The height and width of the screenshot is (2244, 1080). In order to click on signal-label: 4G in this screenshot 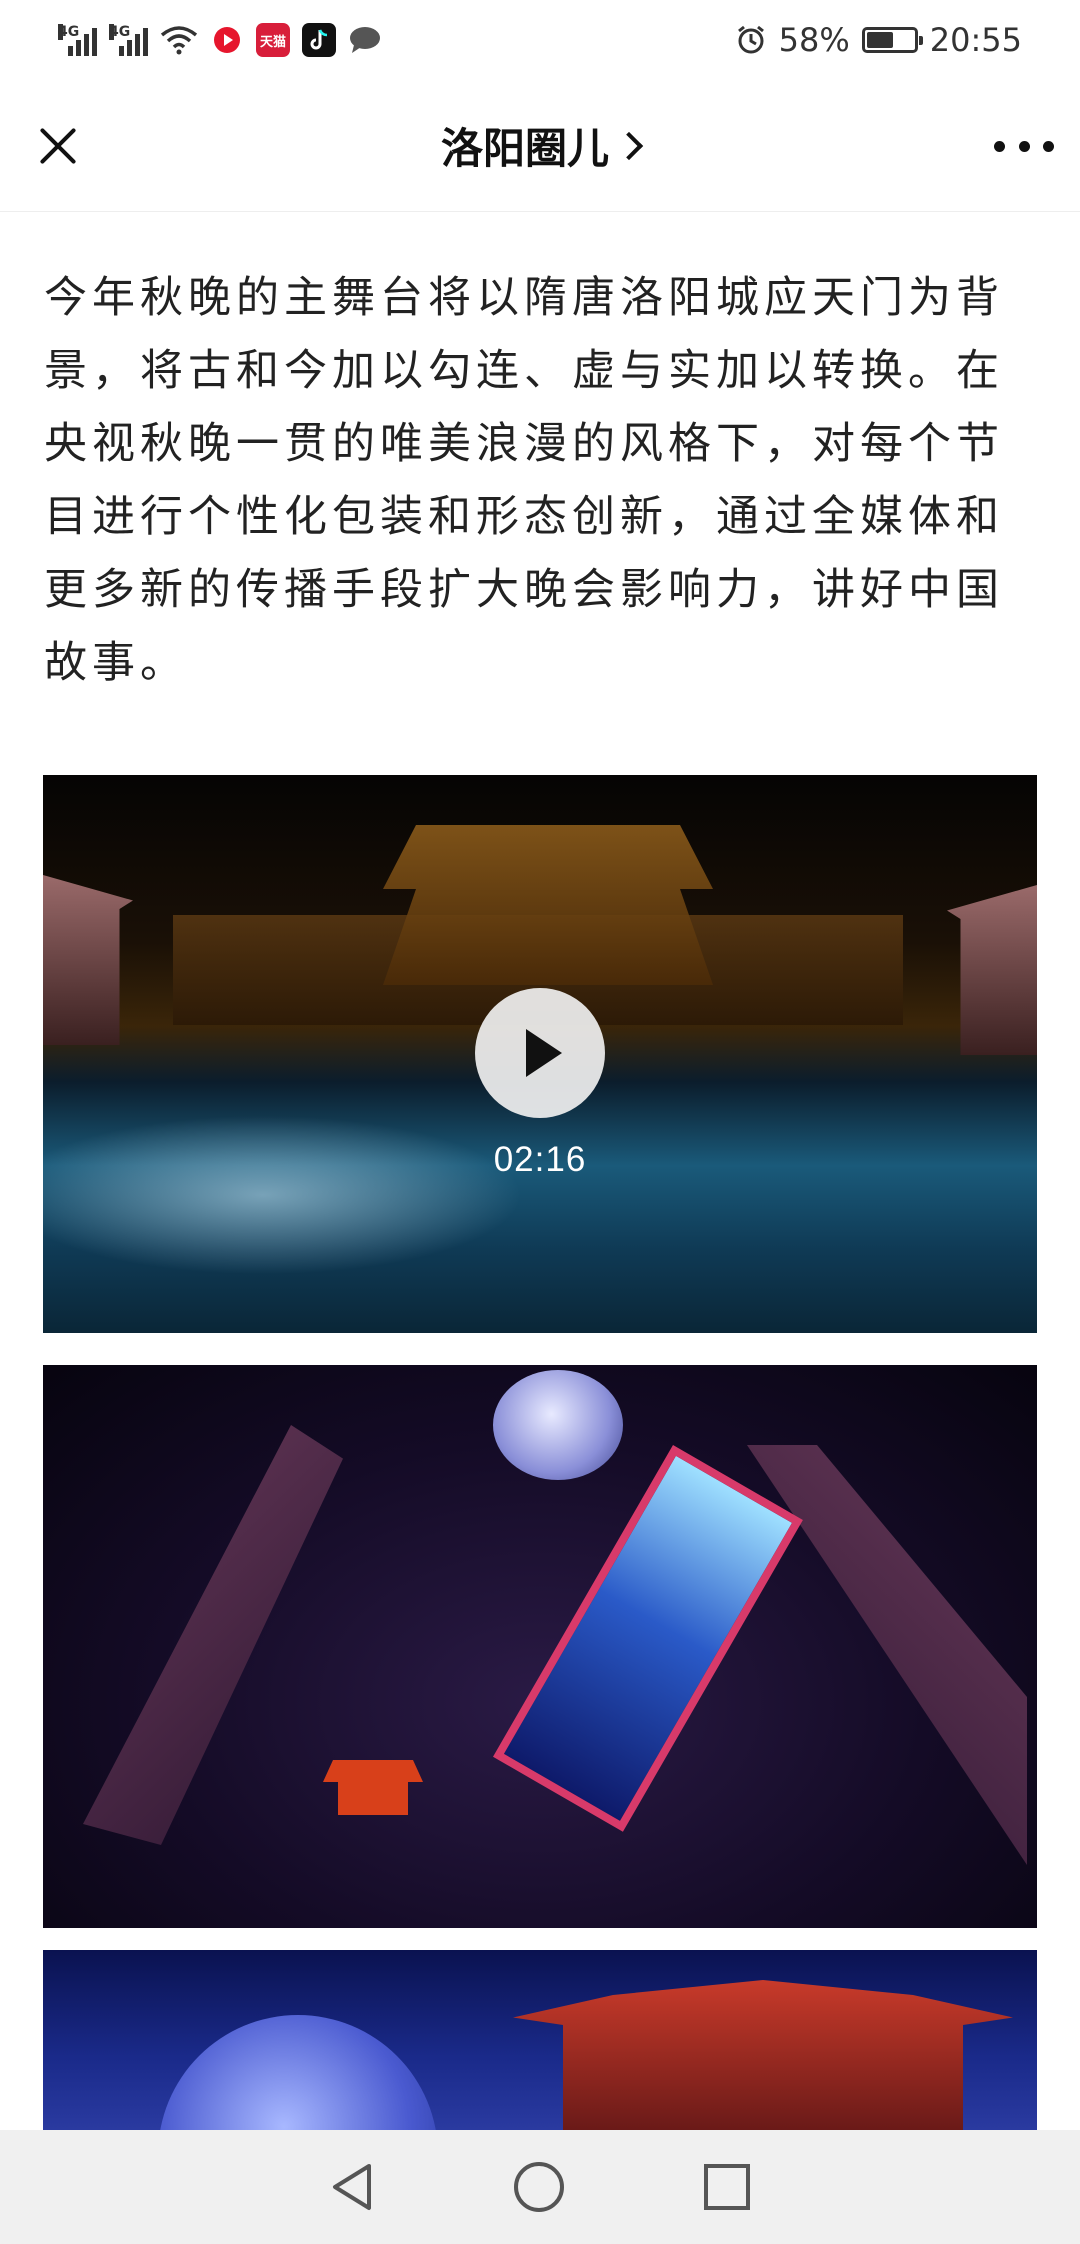, I will do `click(69, 32)`.